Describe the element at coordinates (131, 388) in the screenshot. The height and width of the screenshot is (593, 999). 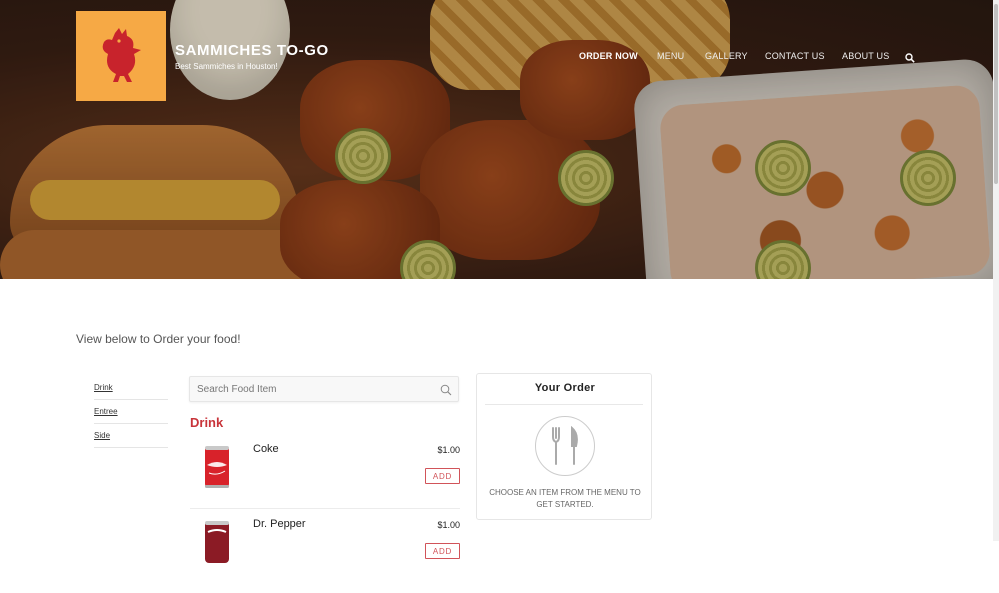
I see `category-drink: Drink` at that location.